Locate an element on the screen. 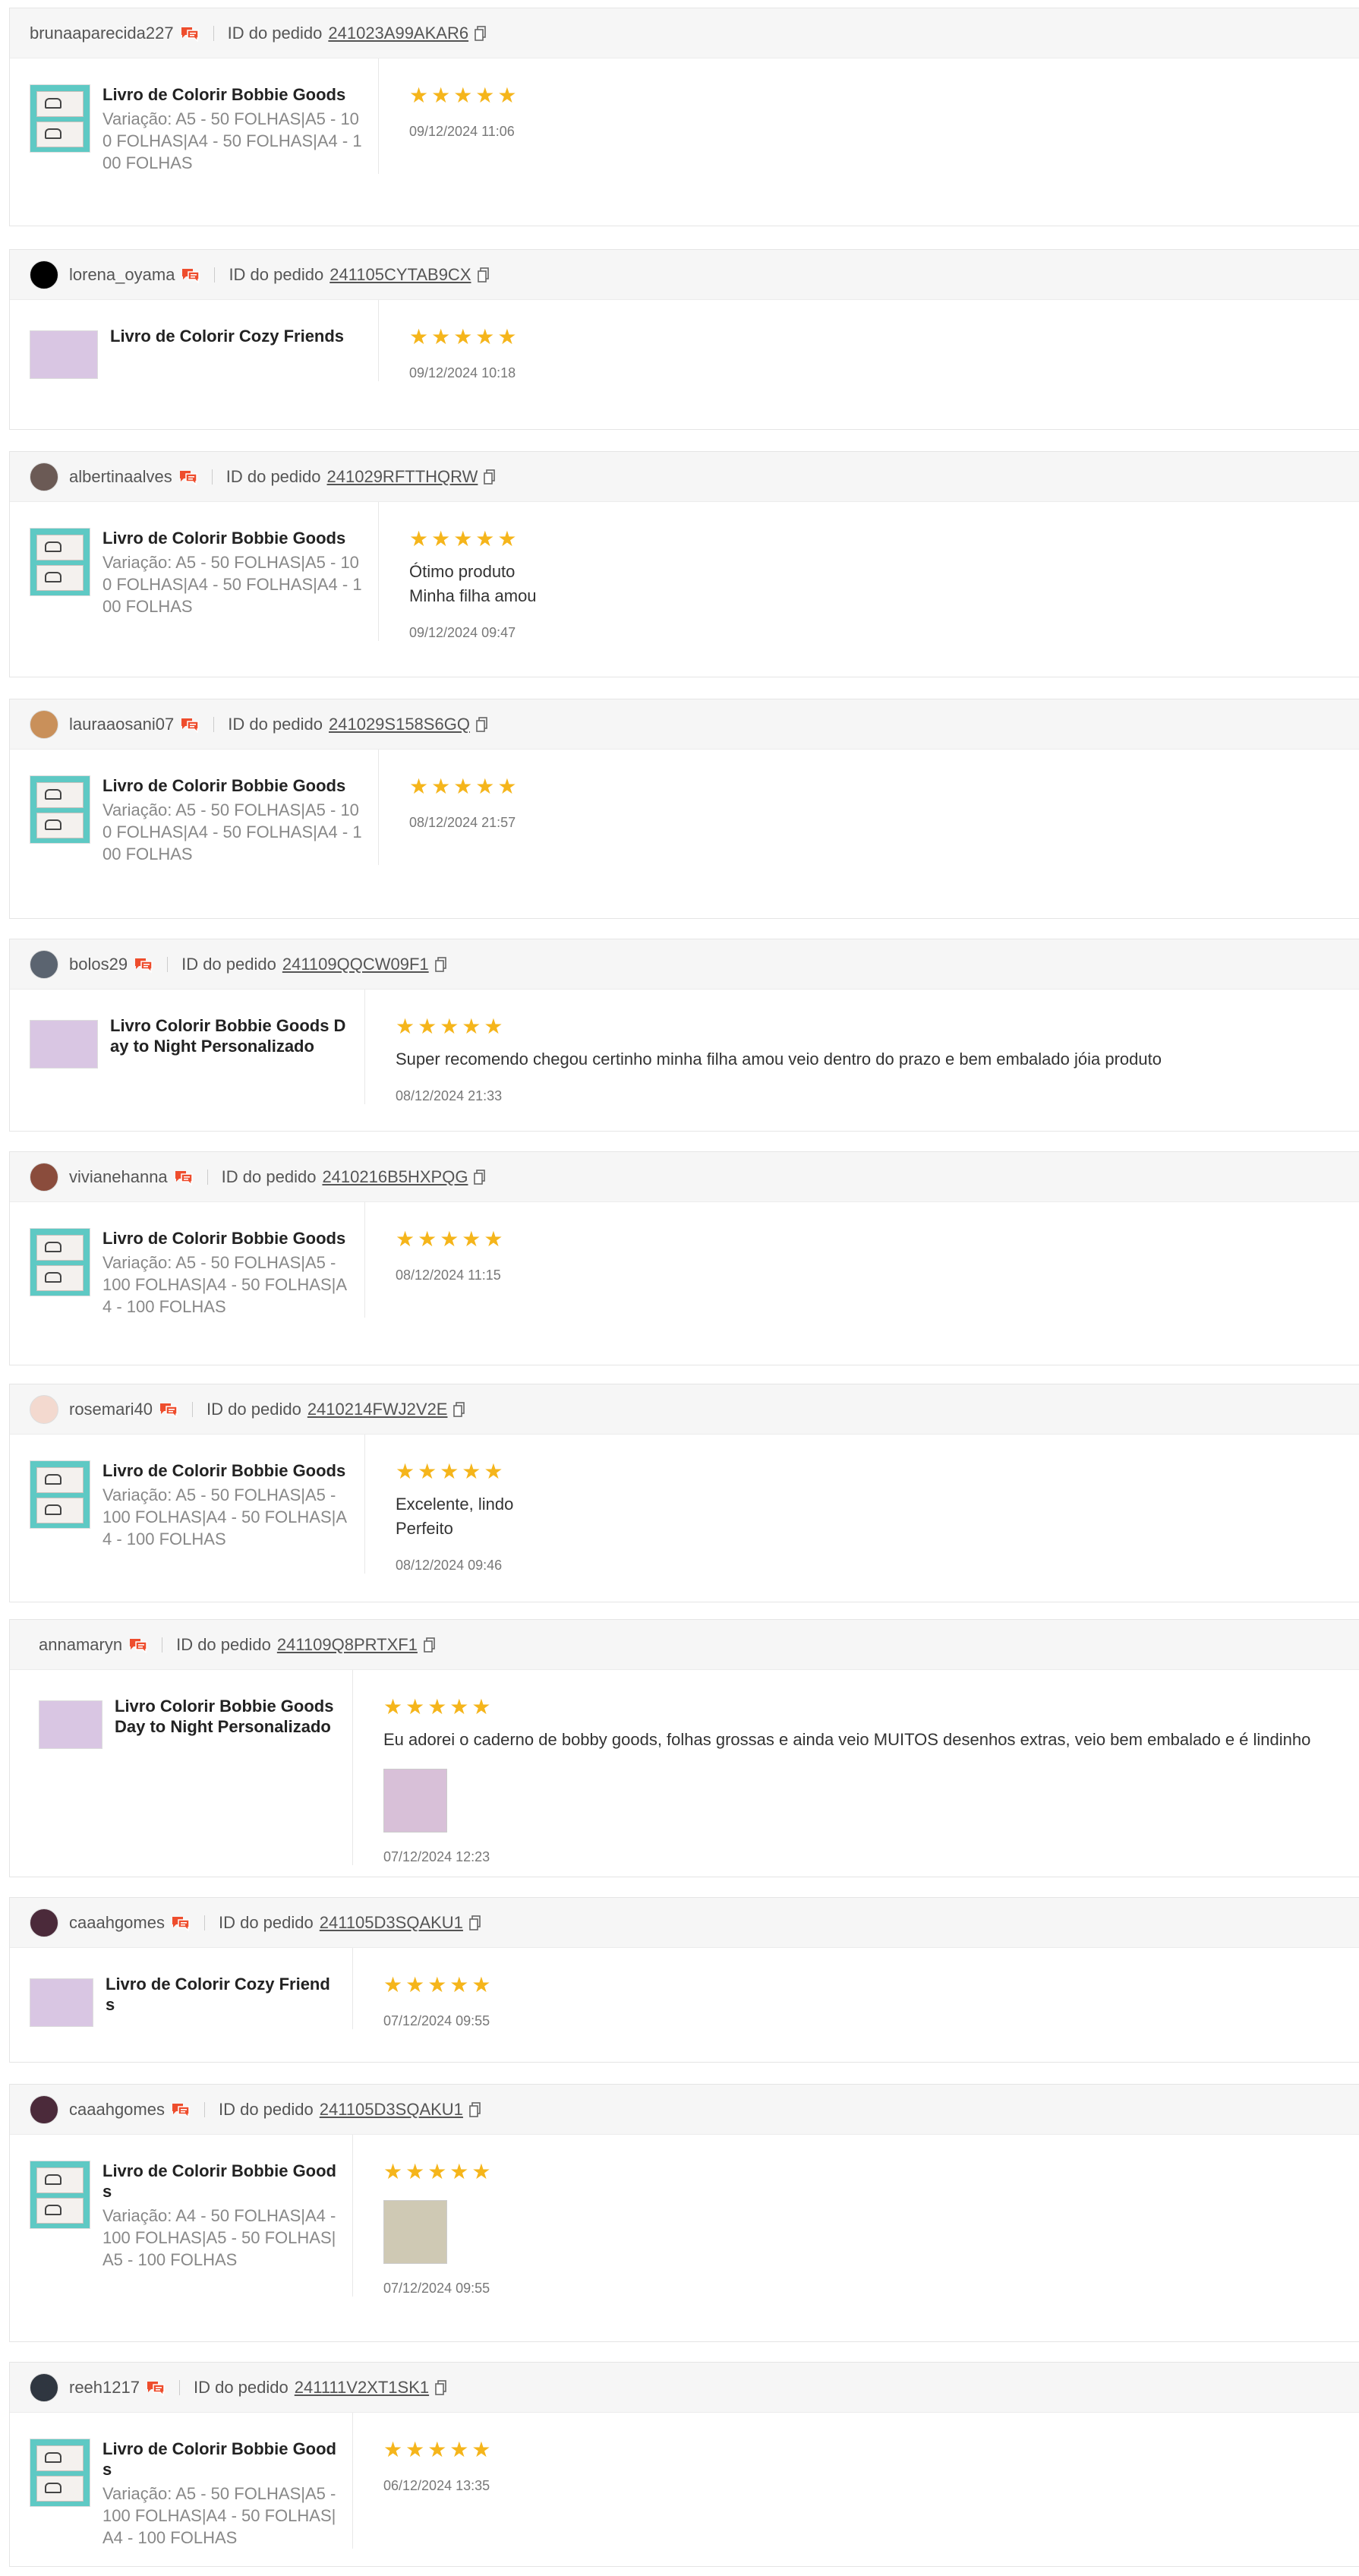  order-id-link: 241023A99AKAR6 is located at coordinates (398, 33).